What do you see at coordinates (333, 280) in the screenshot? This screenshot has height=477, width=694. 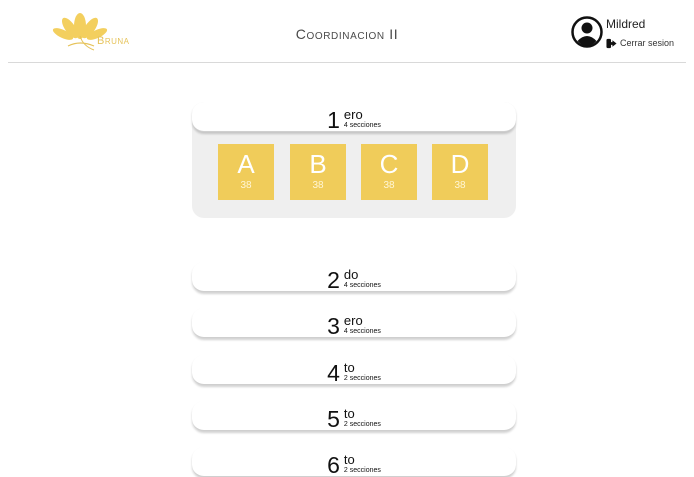 I see `grade-number: 2` at bounding box center [333, 280].